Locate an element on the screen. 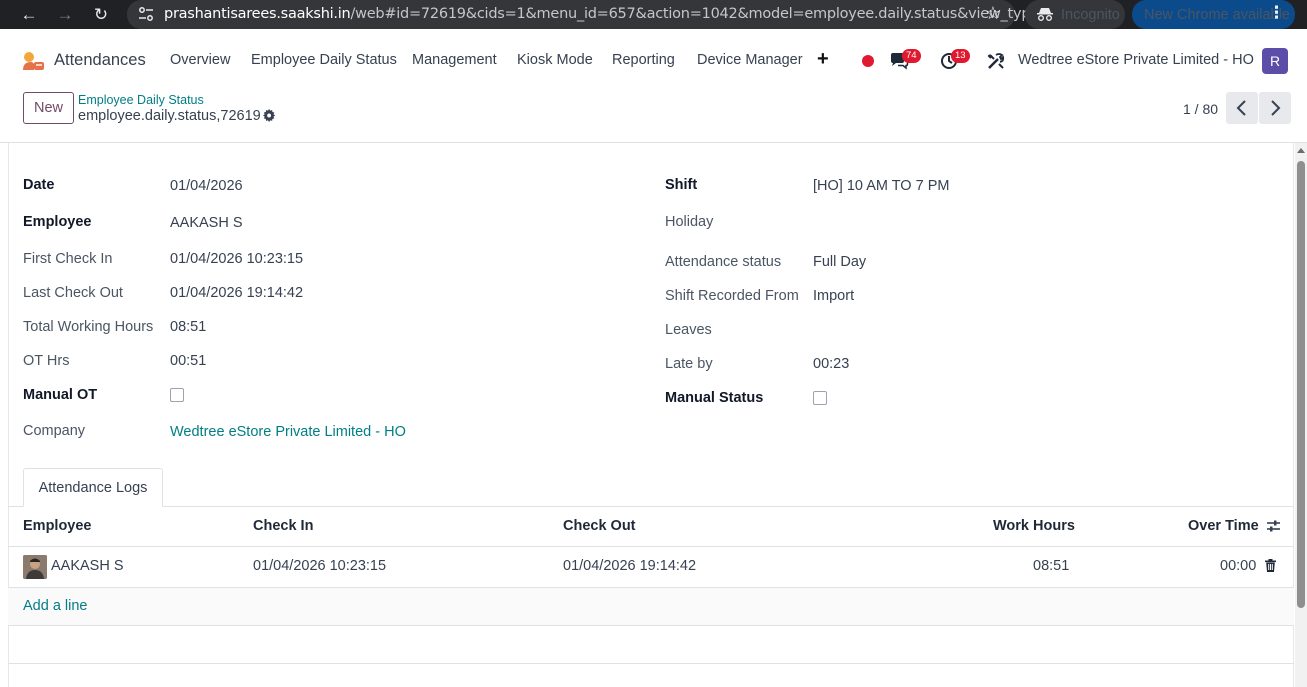 This screenshot has width=1307, height=687. field-label-company: Company is located at coordinates (54, 431).